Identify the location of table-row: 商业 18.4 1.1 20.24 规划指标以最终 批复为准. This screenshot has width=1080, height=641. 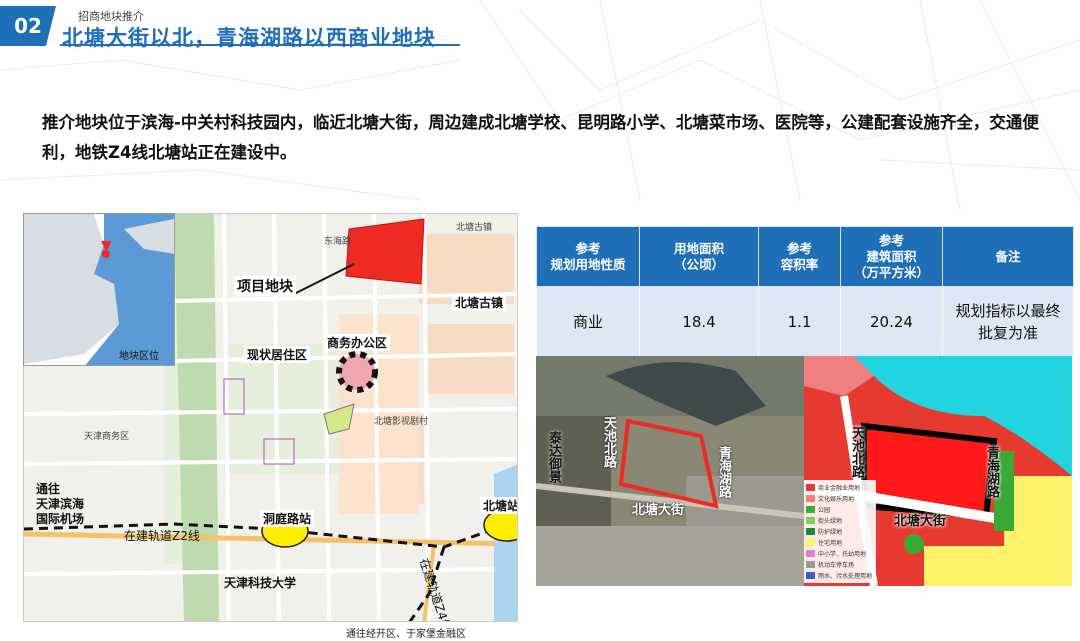
(805, 321).